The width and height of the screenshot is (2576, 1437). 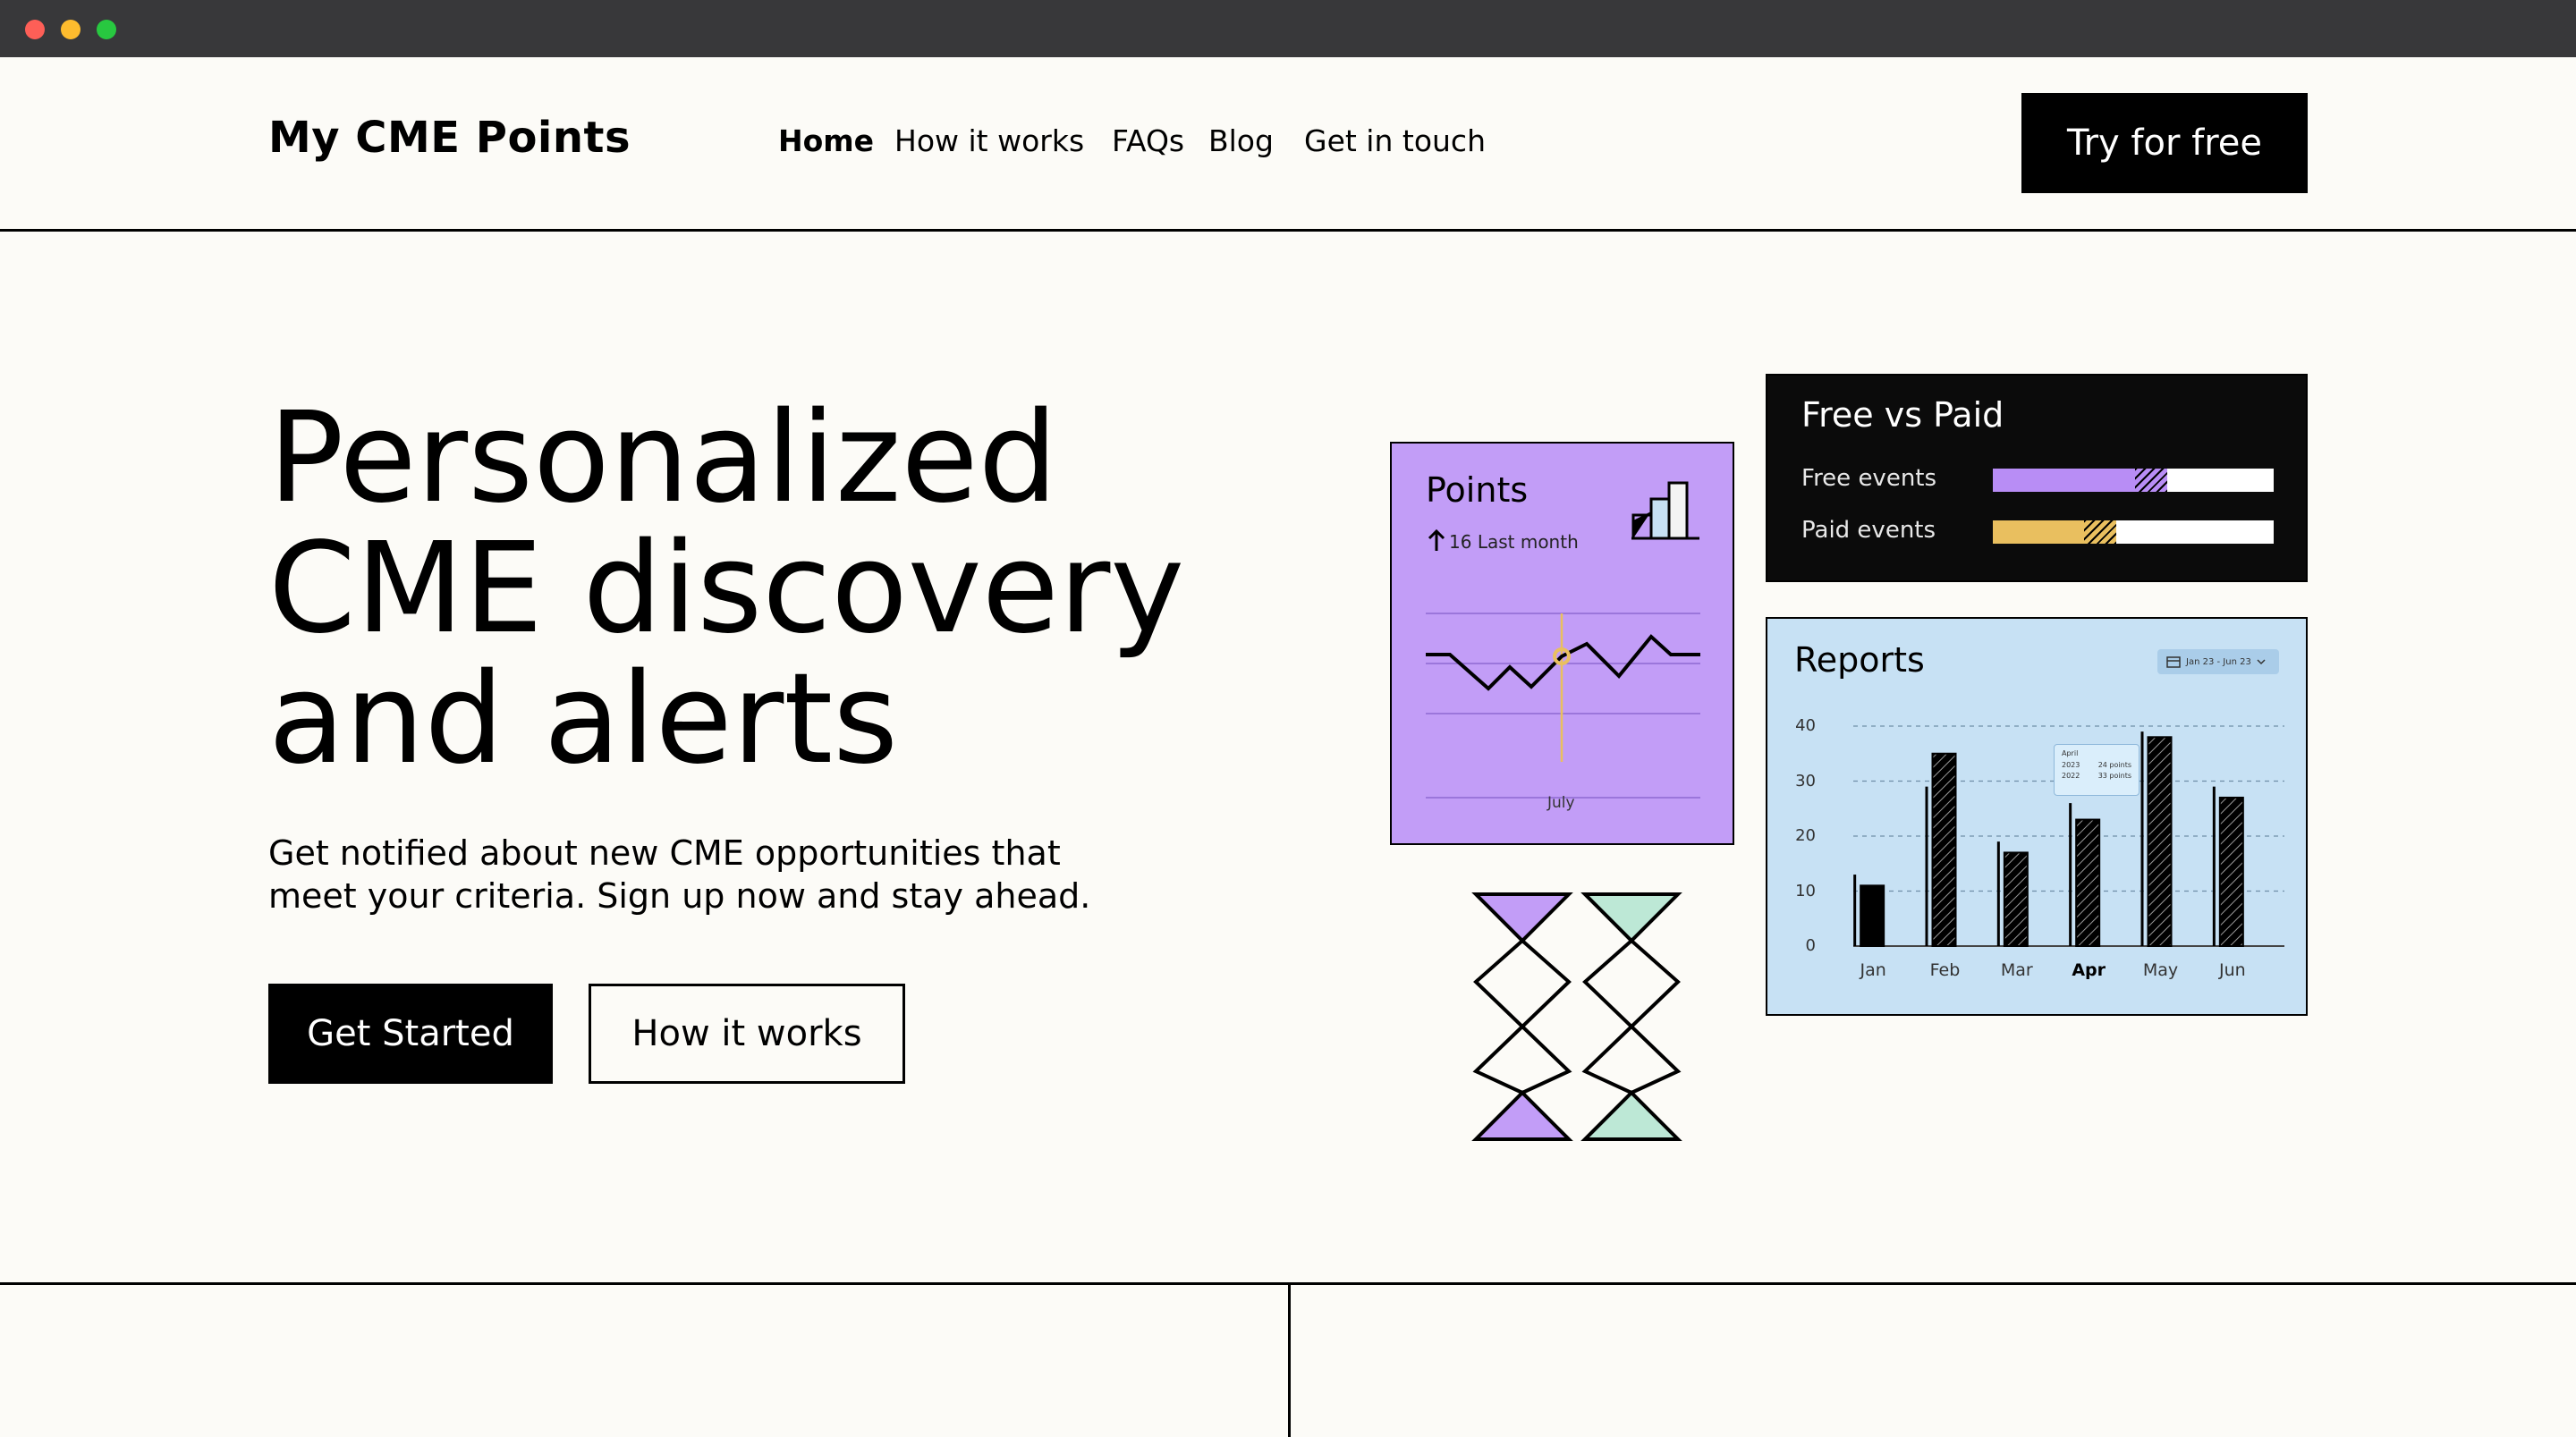 What do you see at coordinates (2016, 970) in the screenshot?
I see `x-tick-label: Mar` at bounding box center [2016, 970].